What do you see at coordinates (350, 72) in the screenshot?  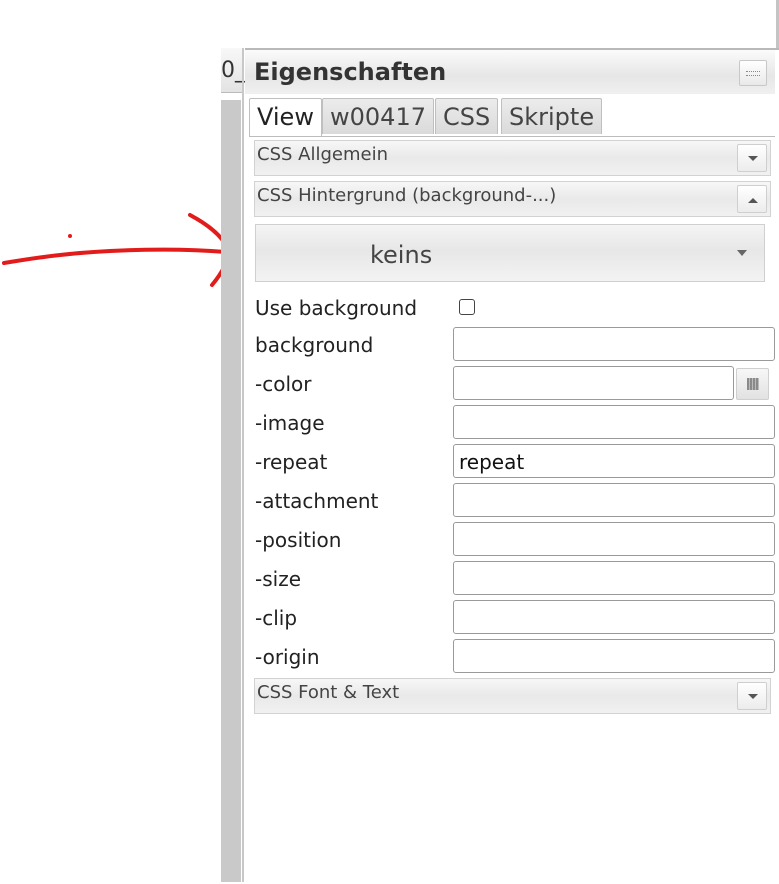 I see `panel-title: Eigenschaften` at bounding box center [350, 72].